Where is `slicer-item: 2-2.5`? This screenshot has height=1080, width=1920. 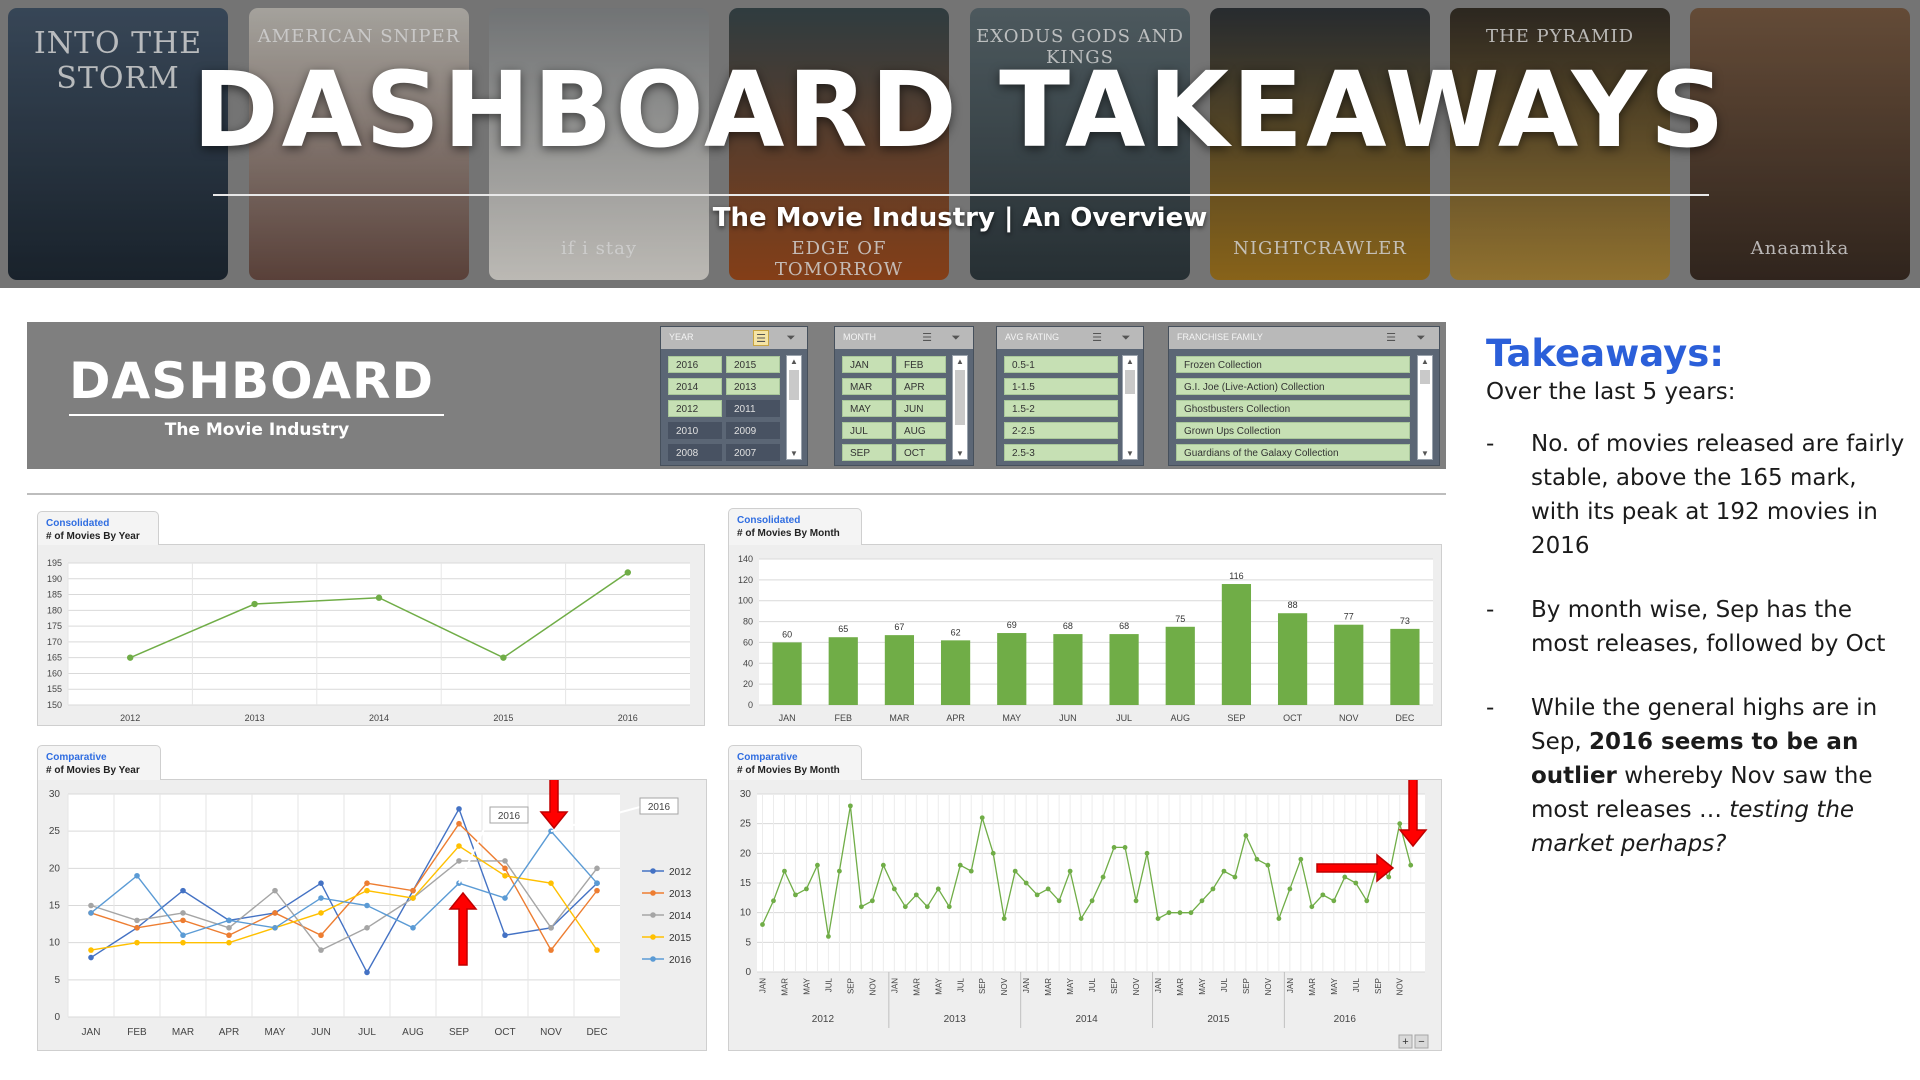
slicer-item: 2-2.5 is located at coordinates (1061, 430).